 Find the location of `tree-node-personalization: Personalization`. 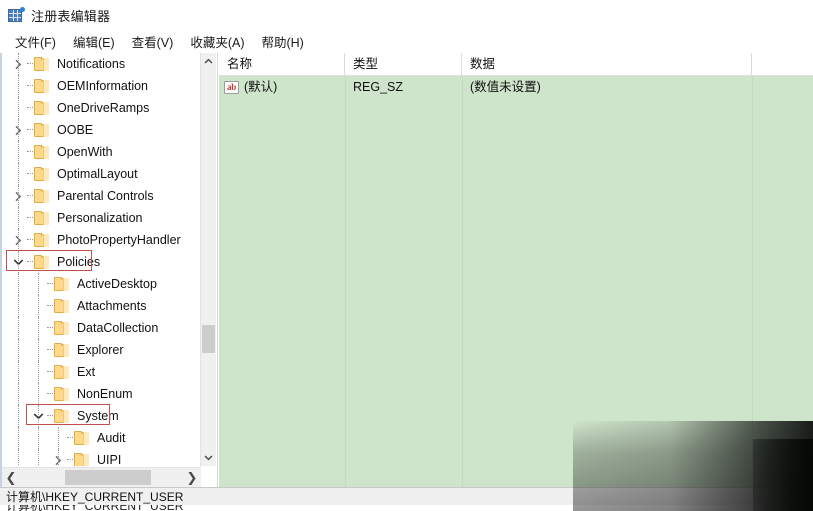

tree-node-personalization: Personalization is located at coordinates (100, 218).